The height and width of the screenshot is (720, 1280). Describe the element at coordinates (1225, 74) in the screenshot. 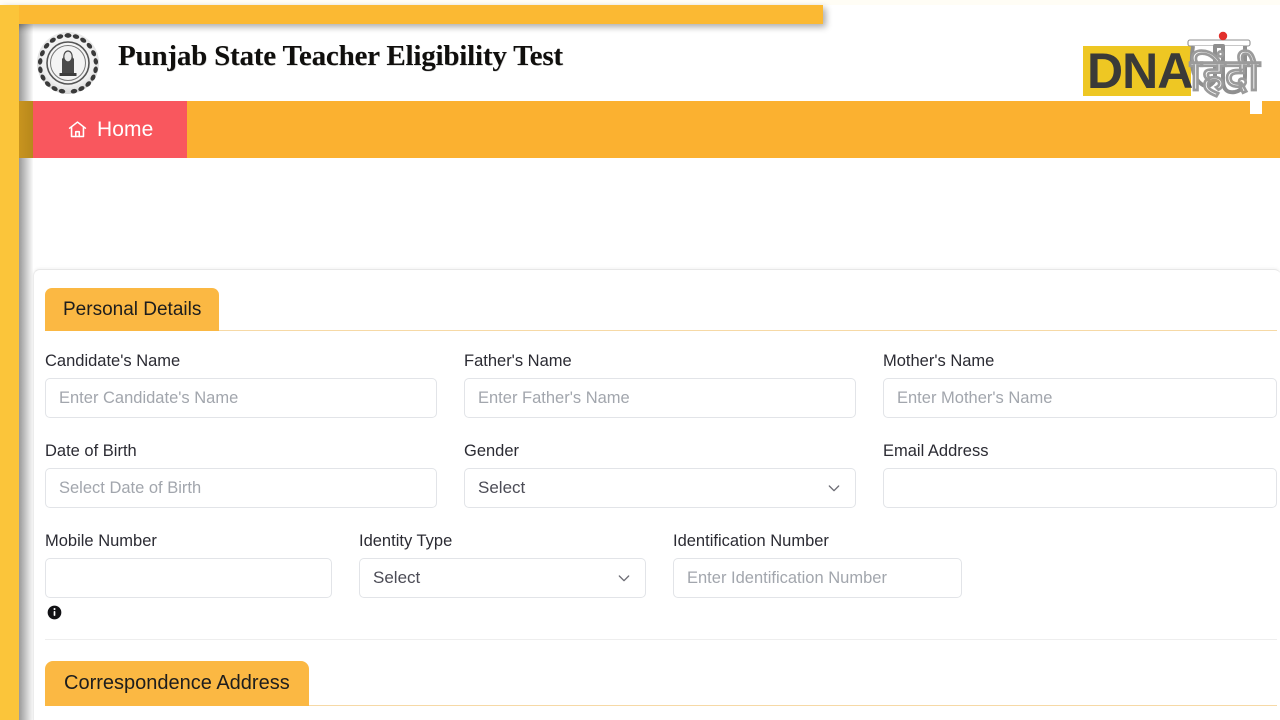

I see `svg-text: हिंदी` at that location.